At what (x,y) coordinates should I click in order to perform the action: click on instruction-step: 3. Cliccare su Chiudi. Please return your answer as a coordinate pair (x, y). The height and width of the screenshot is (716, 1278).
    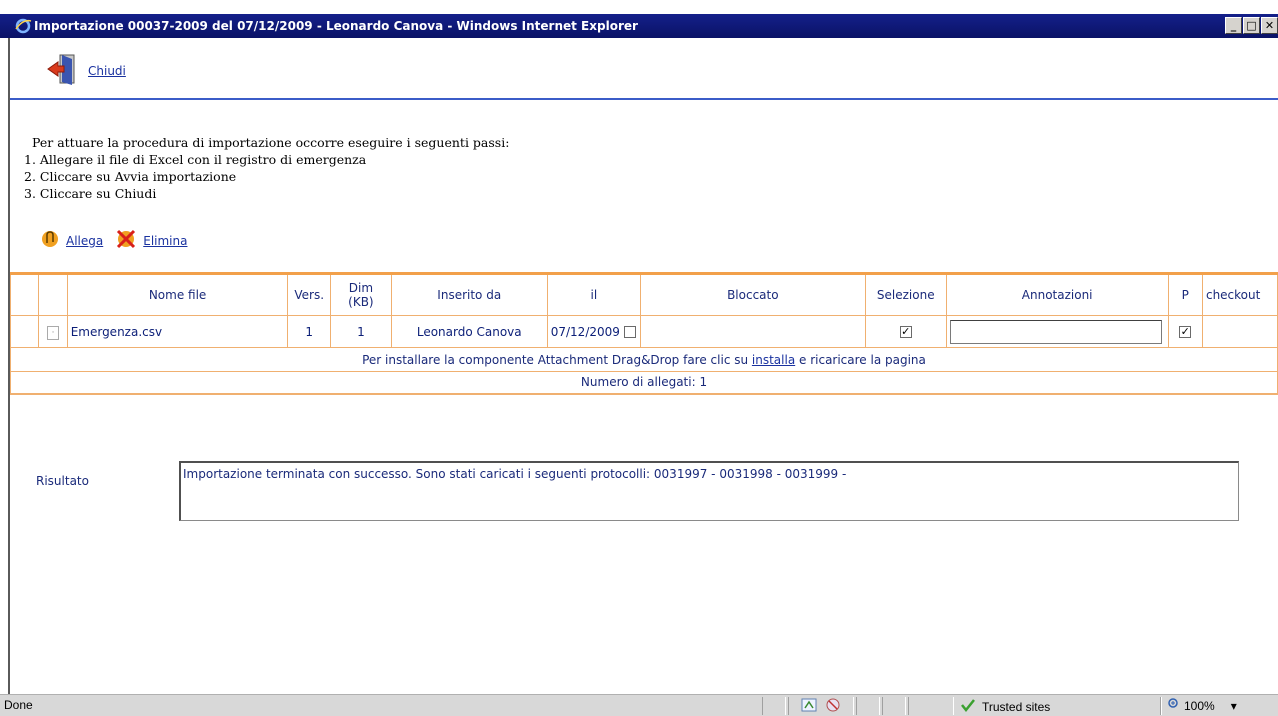
    Looking at the image, I should click on (90, 193).